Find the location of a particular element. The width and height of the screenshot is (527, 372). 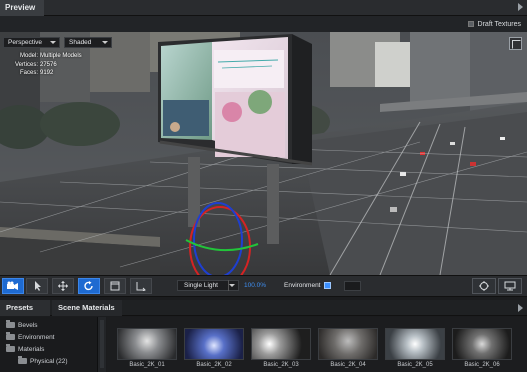

camera-icon is located at coordinates (13, 286).